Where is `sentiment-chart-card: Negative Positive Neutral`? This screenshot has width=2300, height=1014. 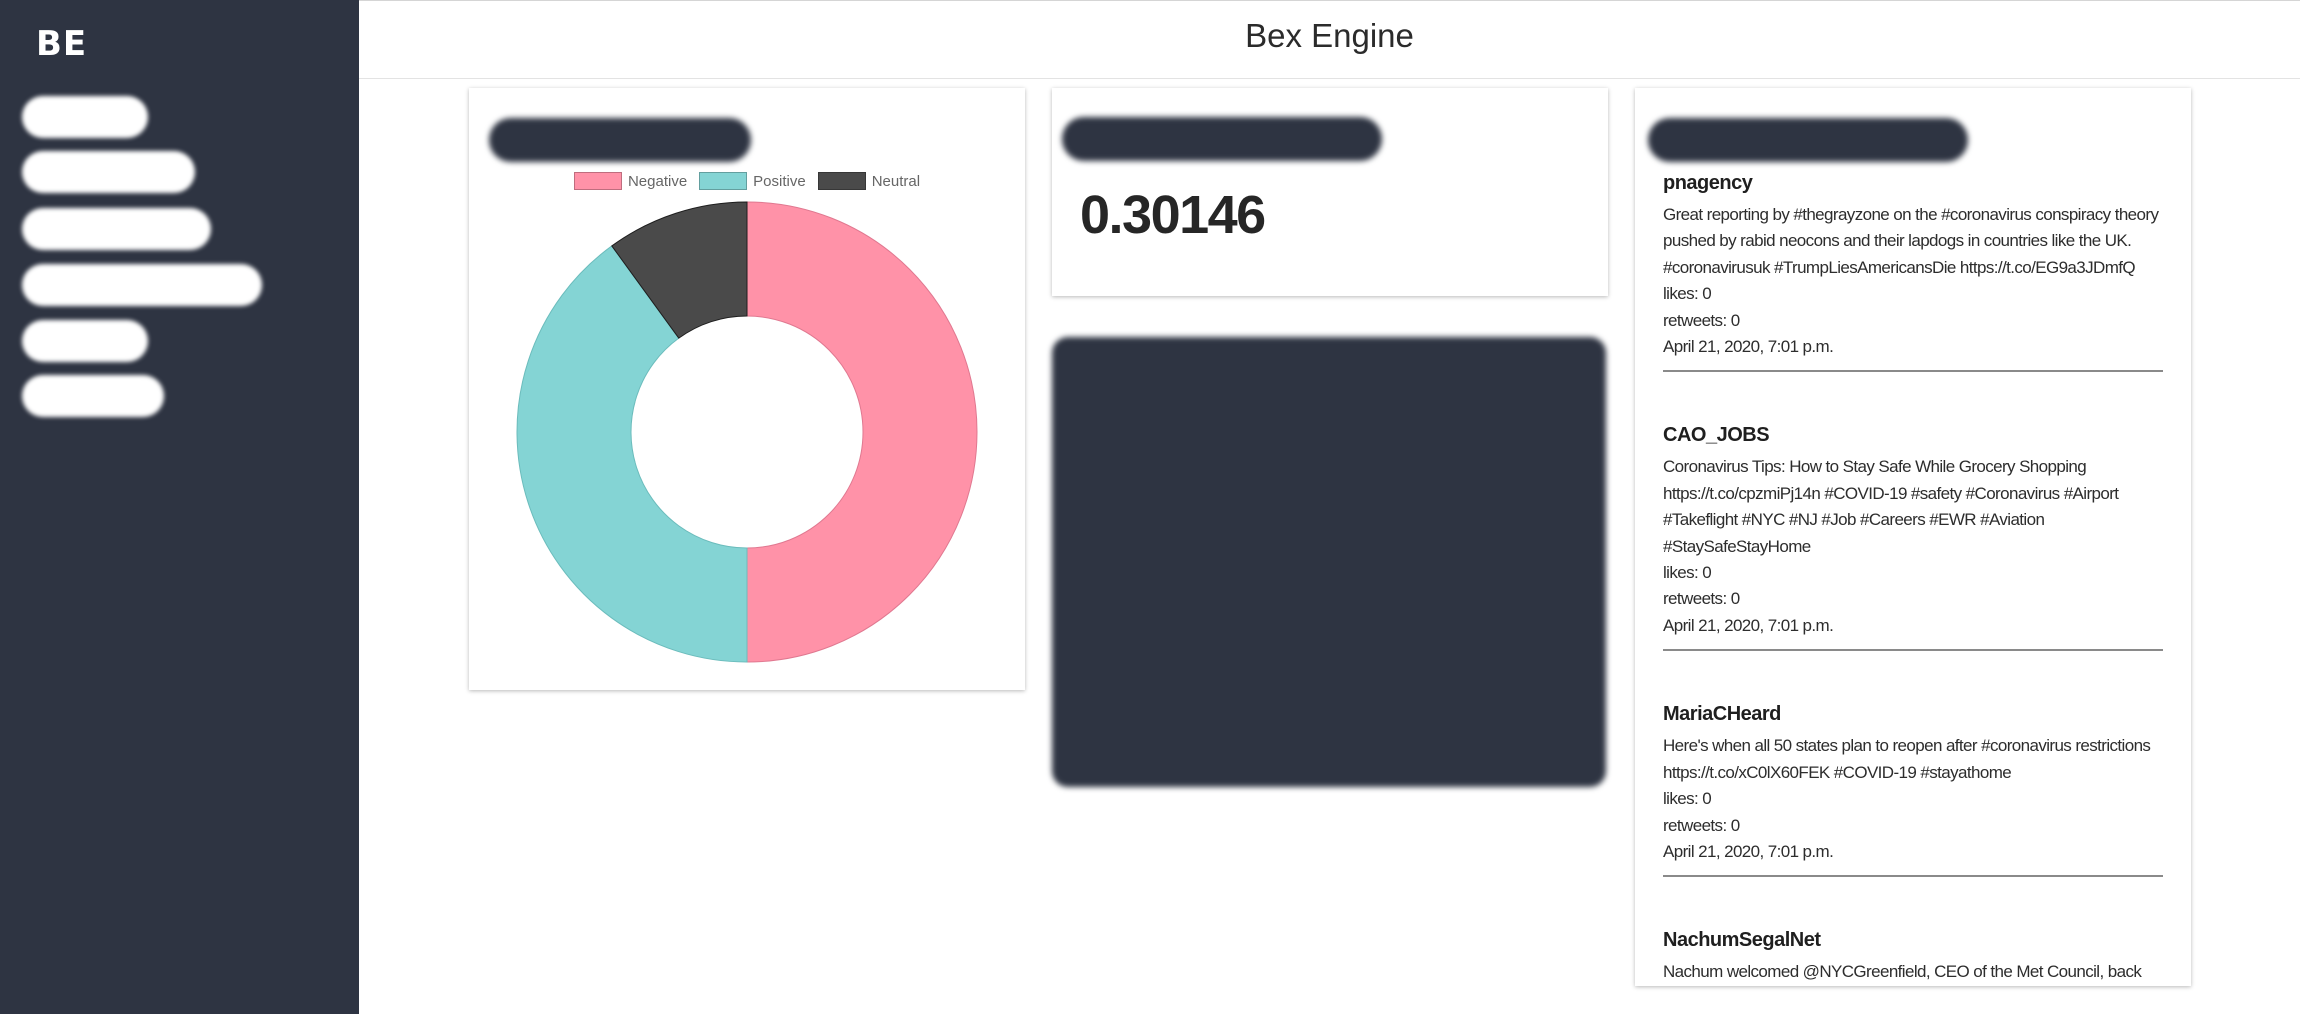
sentiment-chart-card: Negative Positive Neutral is located at coordinates (747, 389).